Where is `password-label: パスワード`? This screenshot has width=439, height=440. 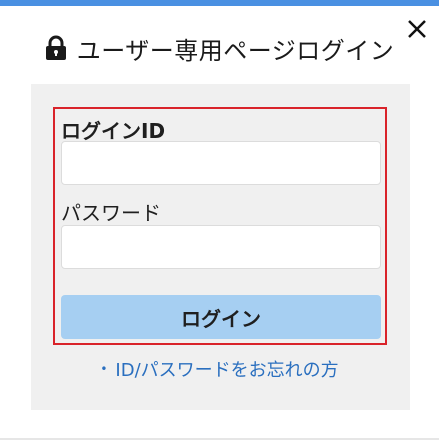 password-label: パスワード is located at coordinates (111, 213).